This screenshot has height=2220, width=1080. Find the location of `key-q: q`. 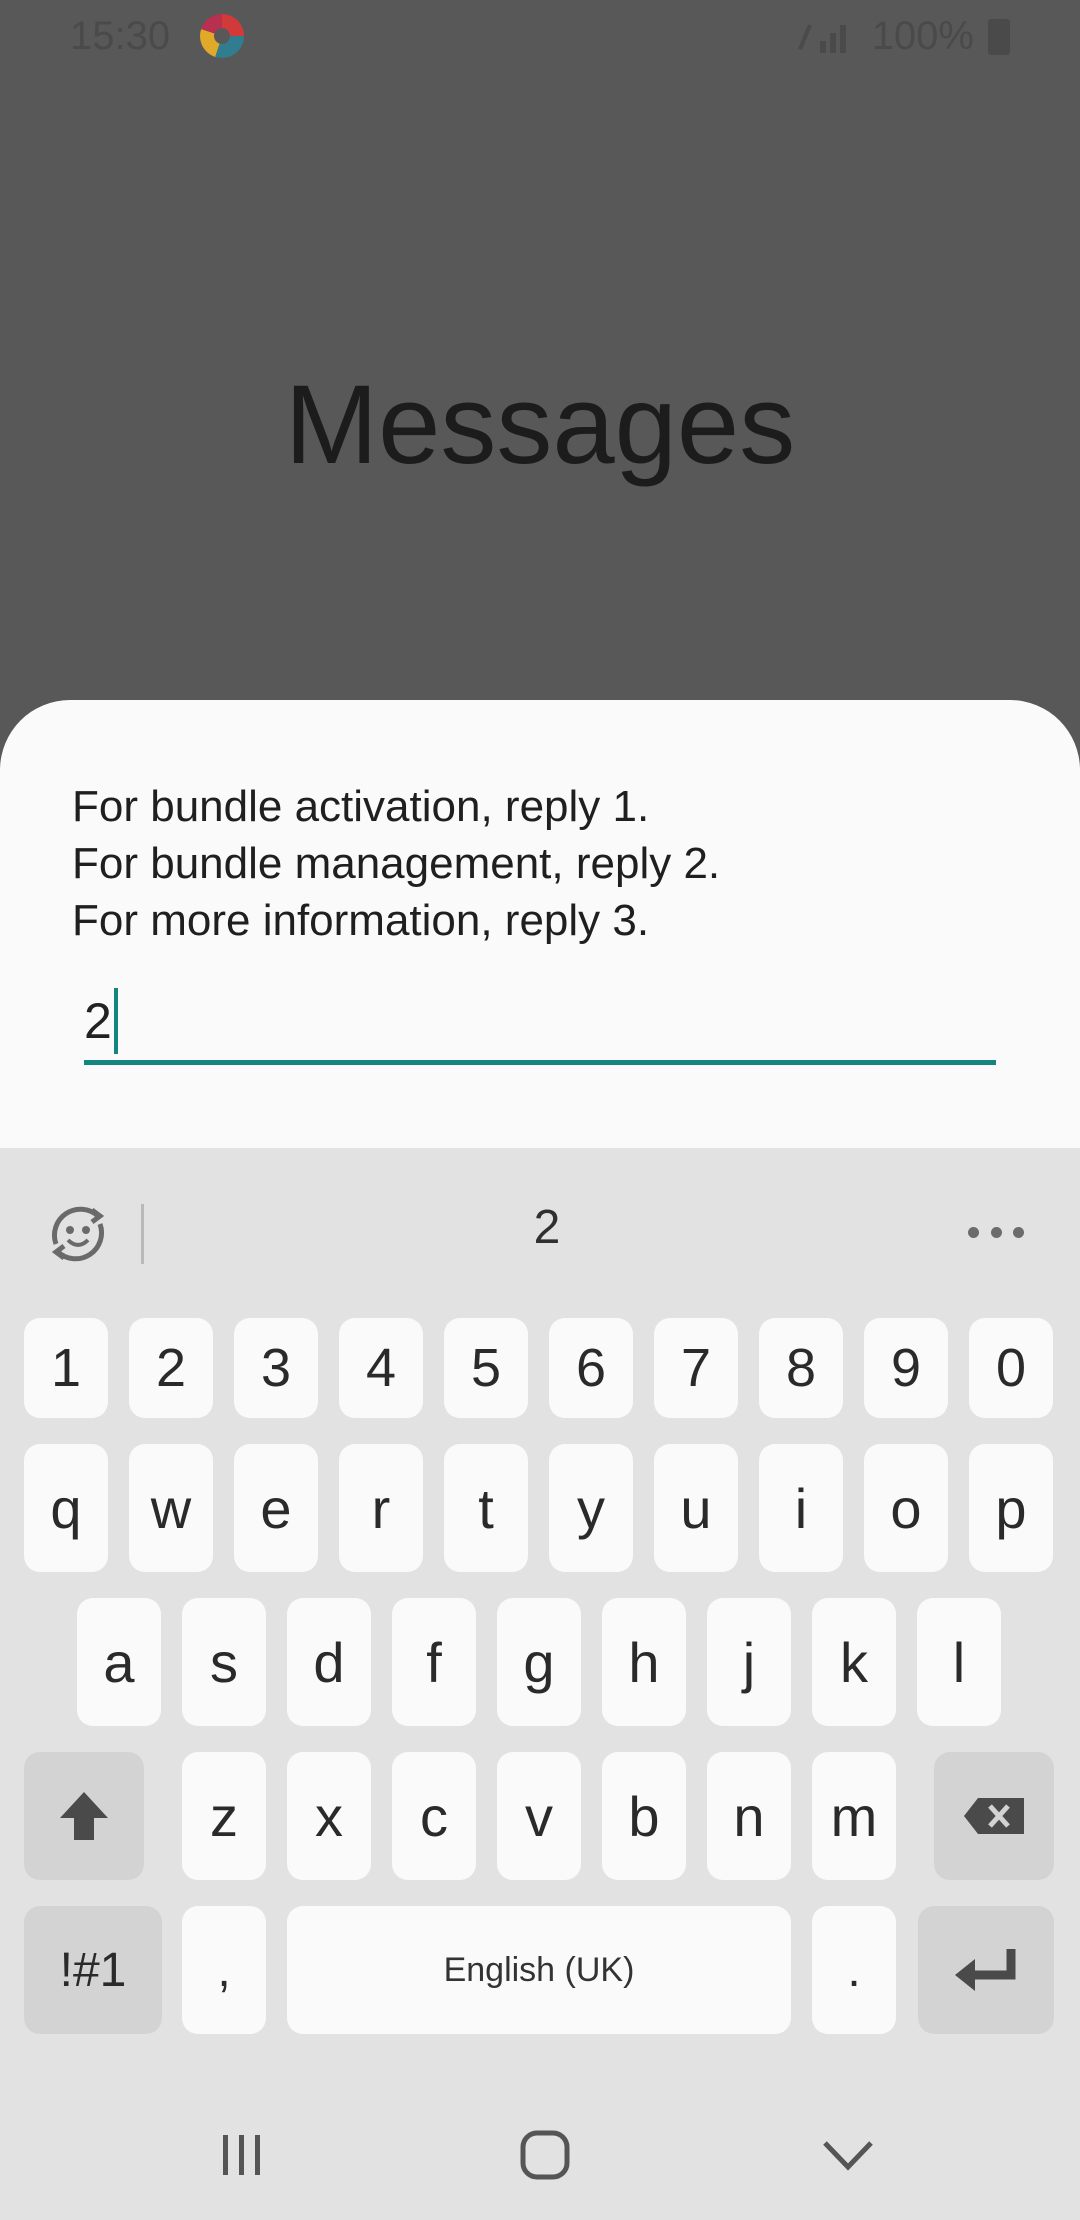

key-q: q is located at coordinates (66, 1508).